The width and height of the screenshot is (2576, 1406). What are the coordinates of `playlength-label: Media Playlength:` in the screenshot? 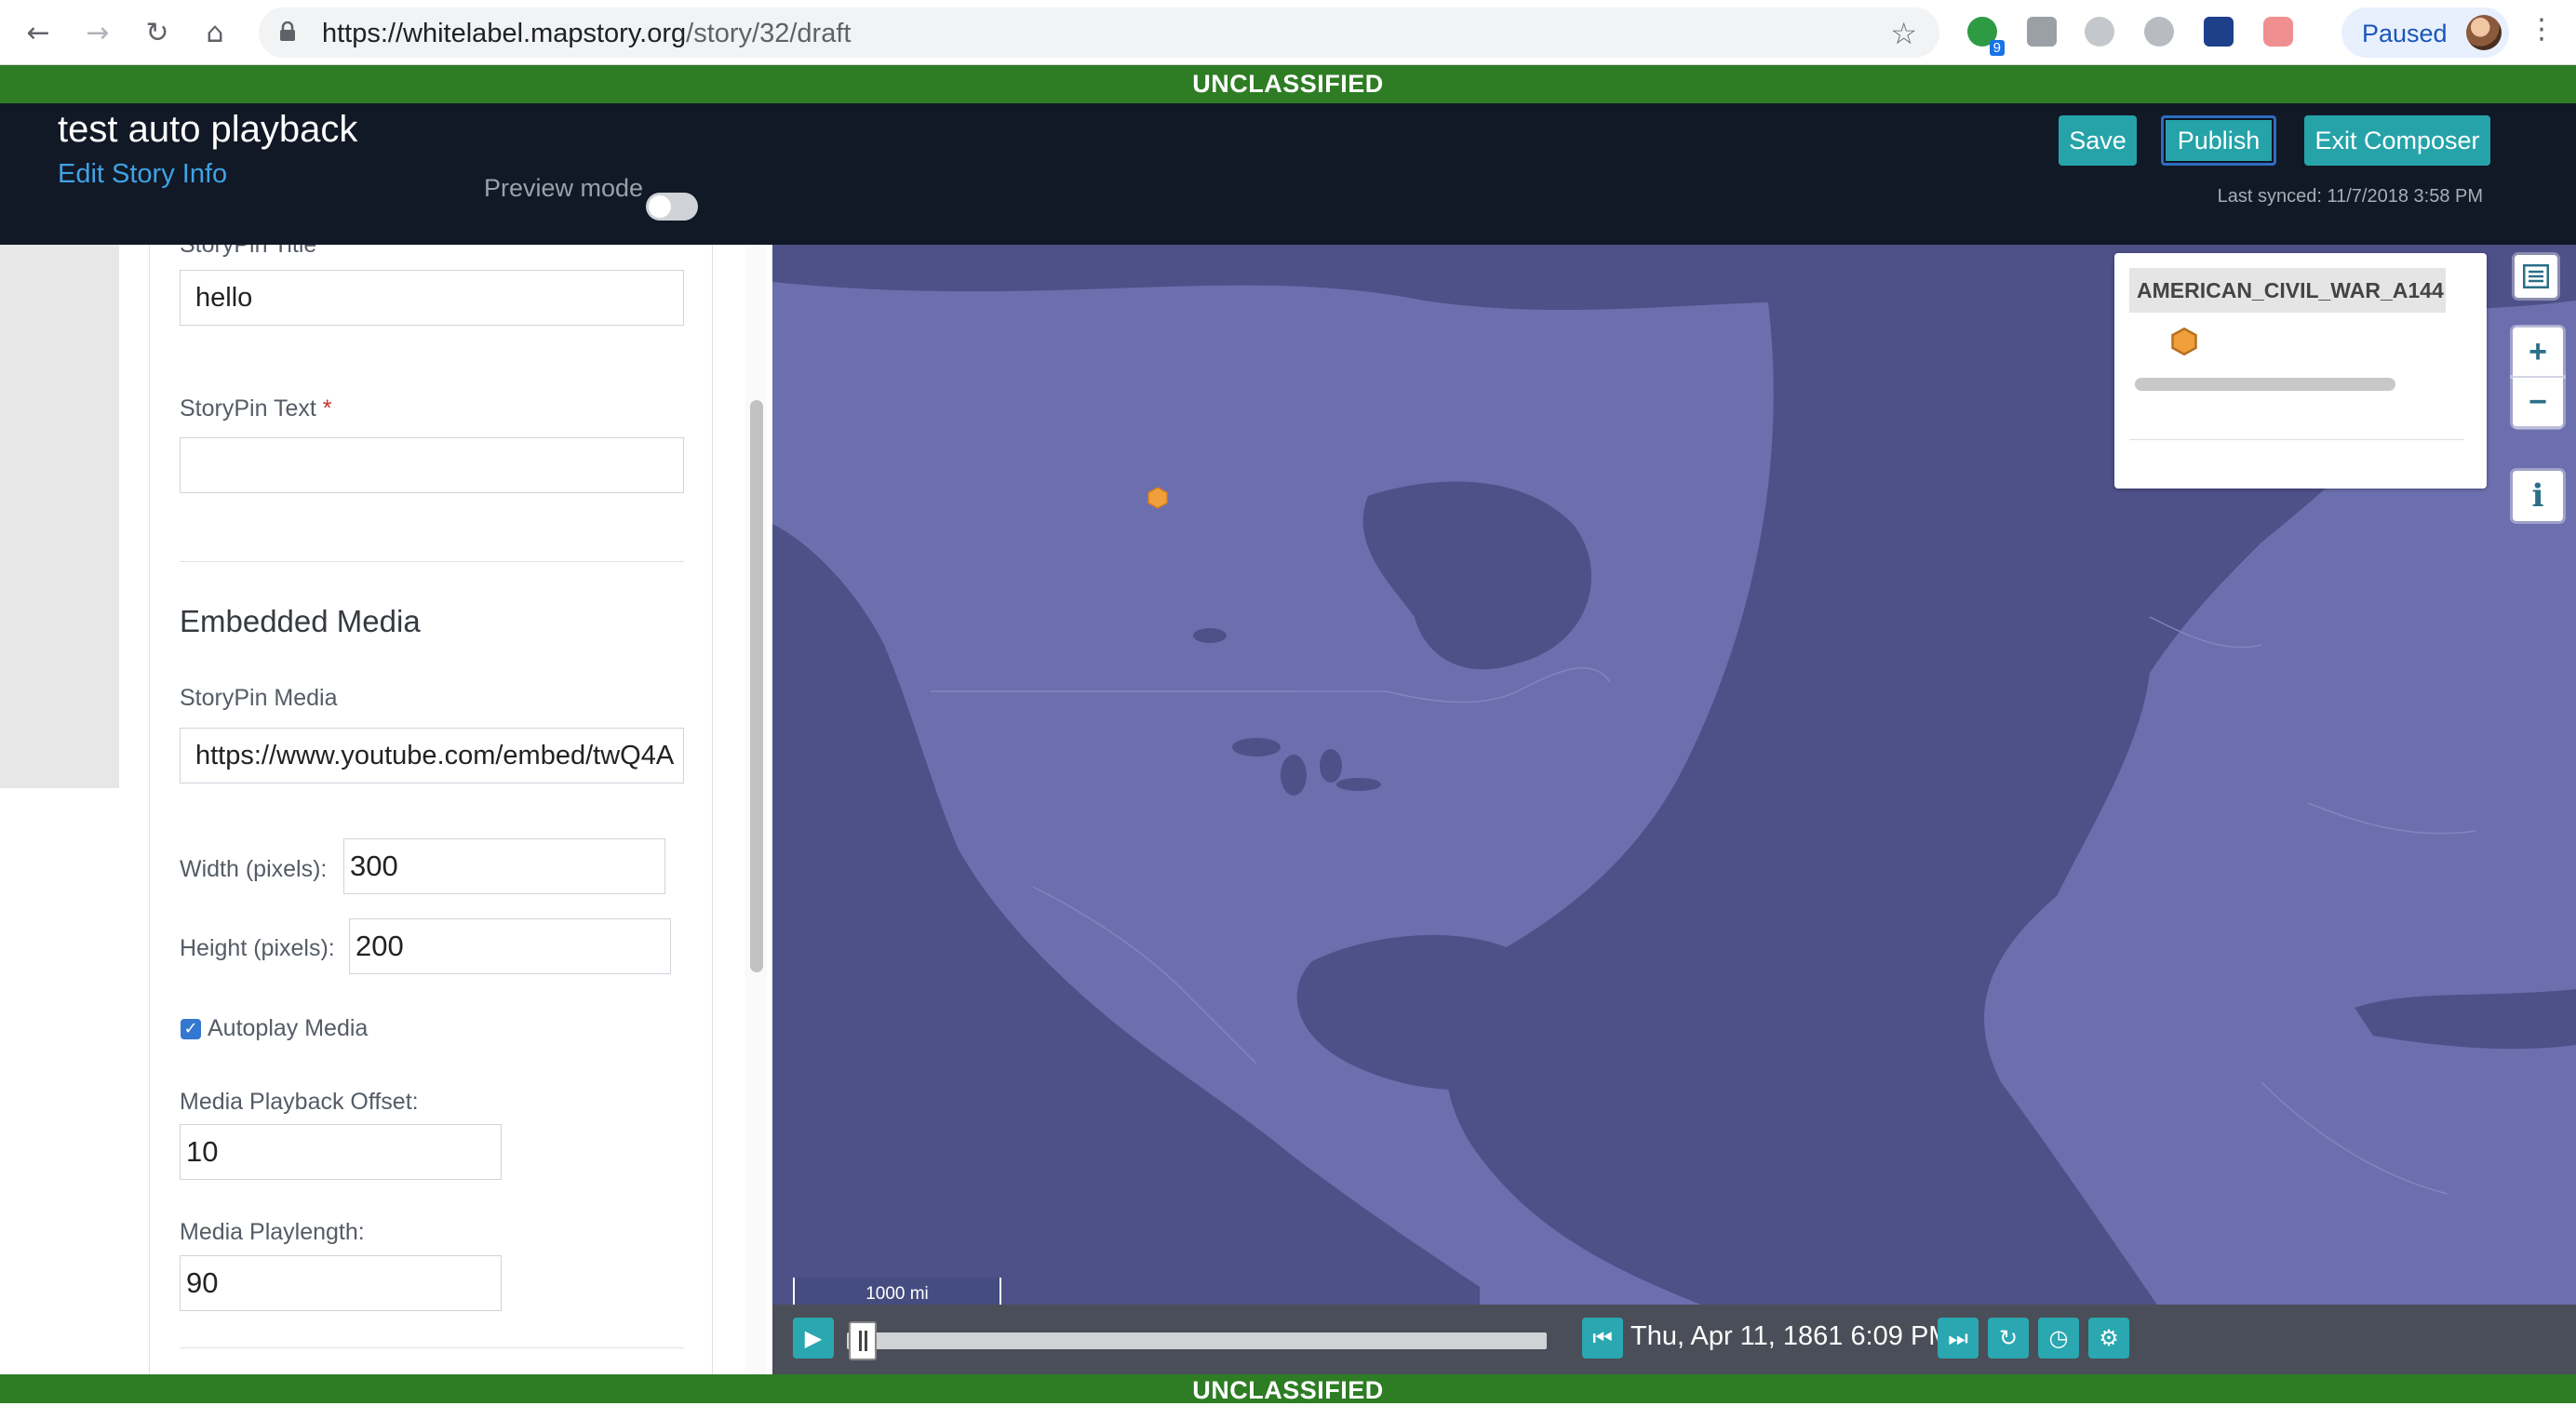 It's located at (272, 1232).